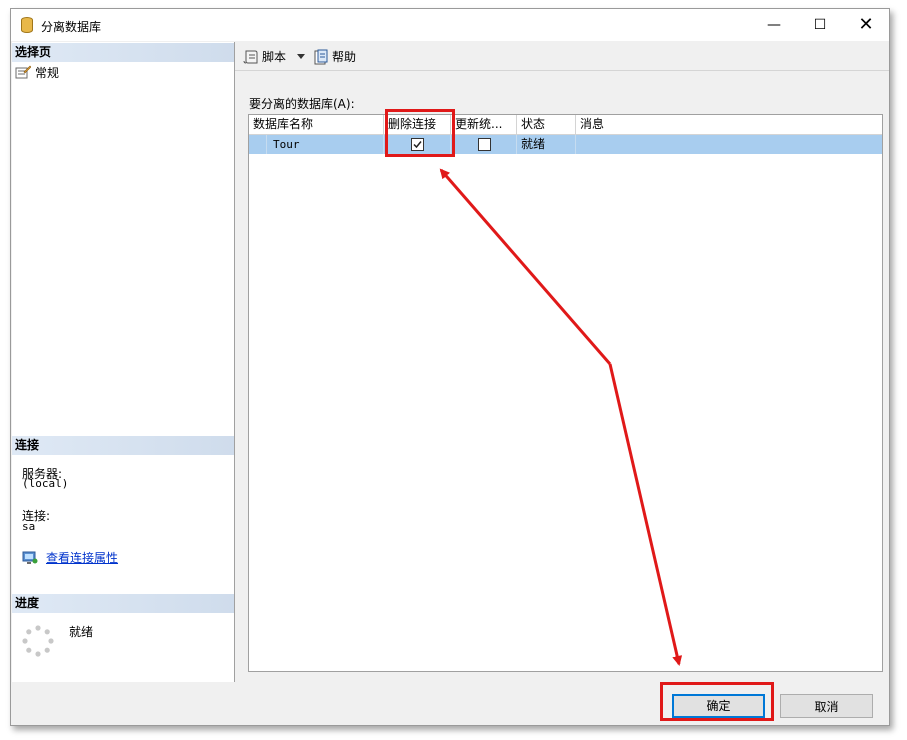  I want to click on annotation-arrow-to-ok, so click(645, 514).